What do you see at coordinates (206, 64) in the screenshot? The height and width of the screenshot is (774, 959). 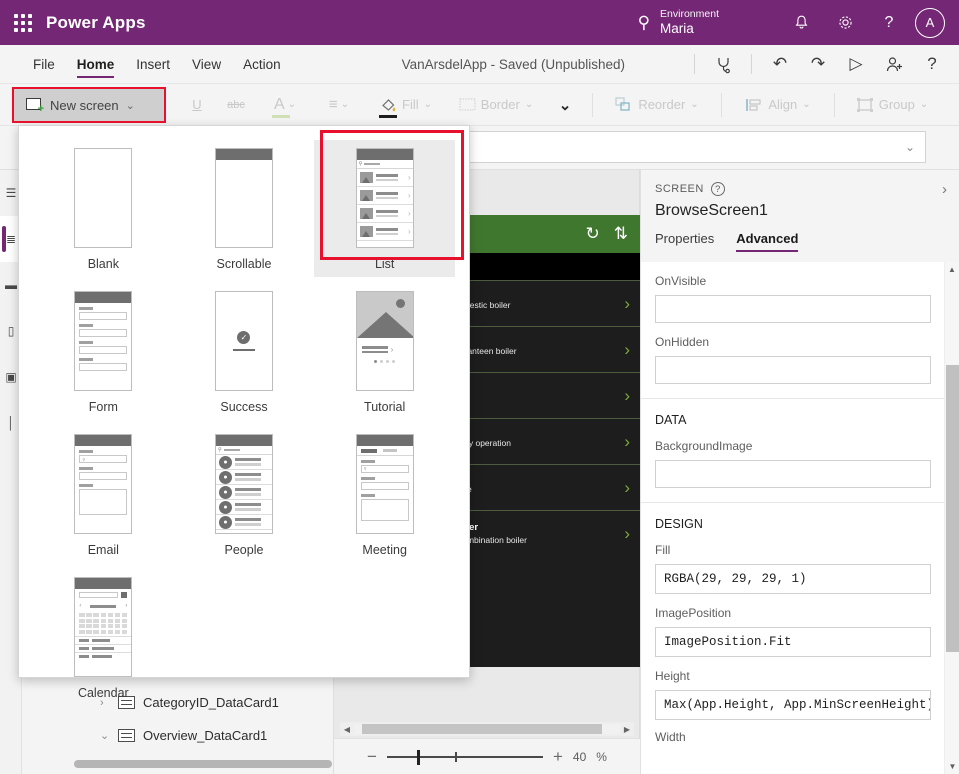 I see `menu-item-view: View` at bounding box center [206, 64].